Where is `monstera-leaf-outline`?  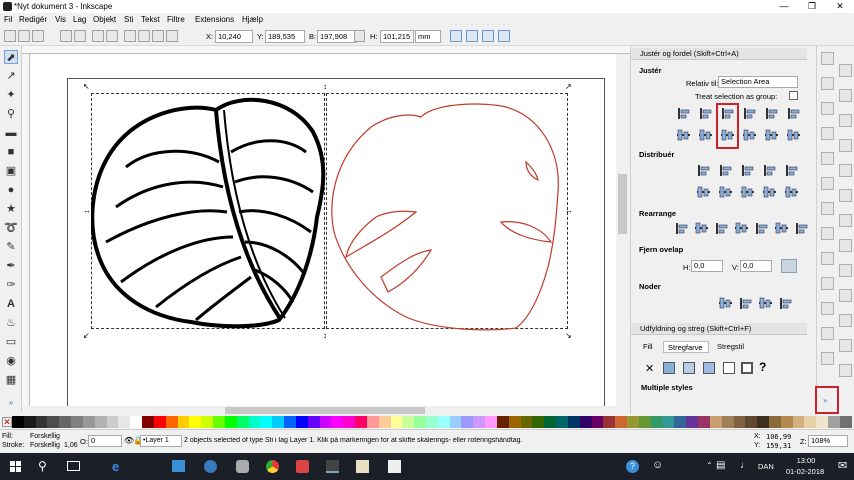 monstera-leaf-outline is located at coordinates (448, 212).